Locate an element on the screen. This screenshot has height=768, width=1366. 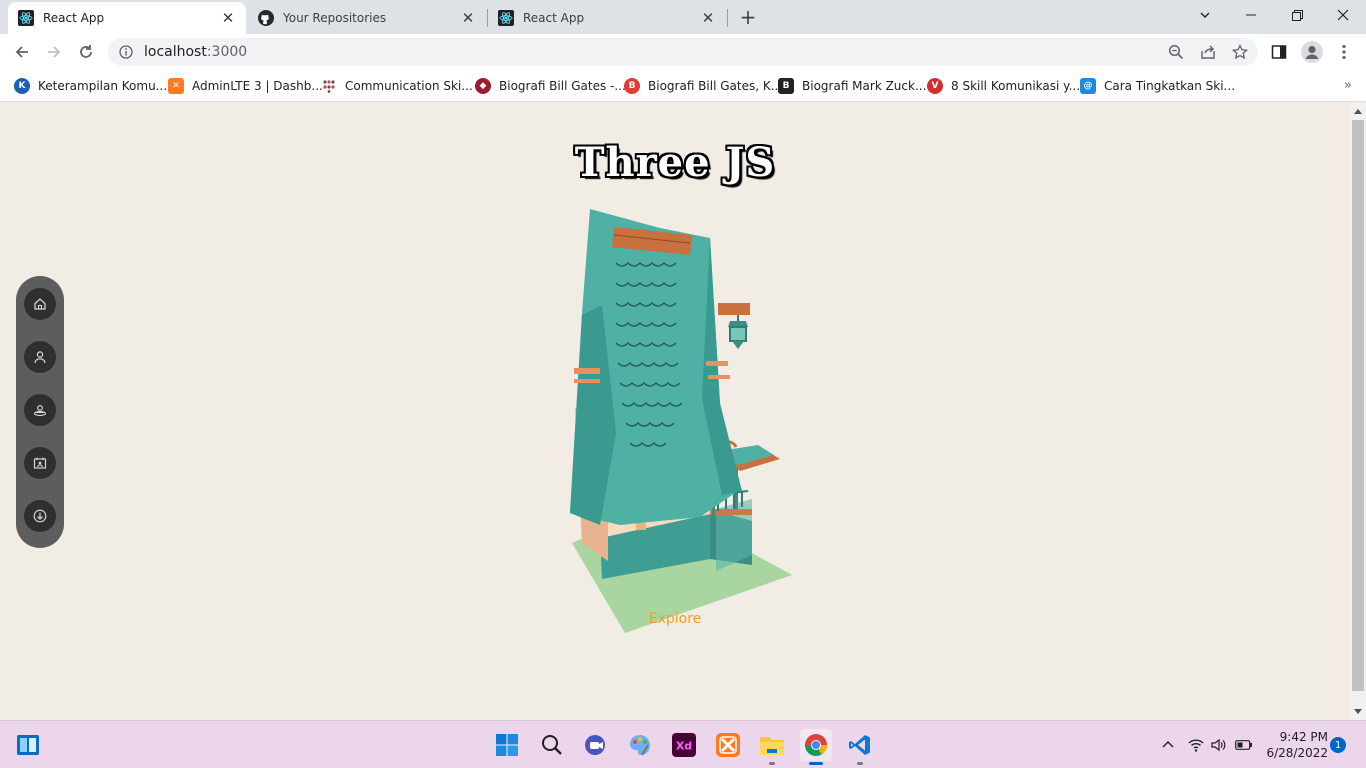
page-title: Three JS is located at coordinates (675, 162).